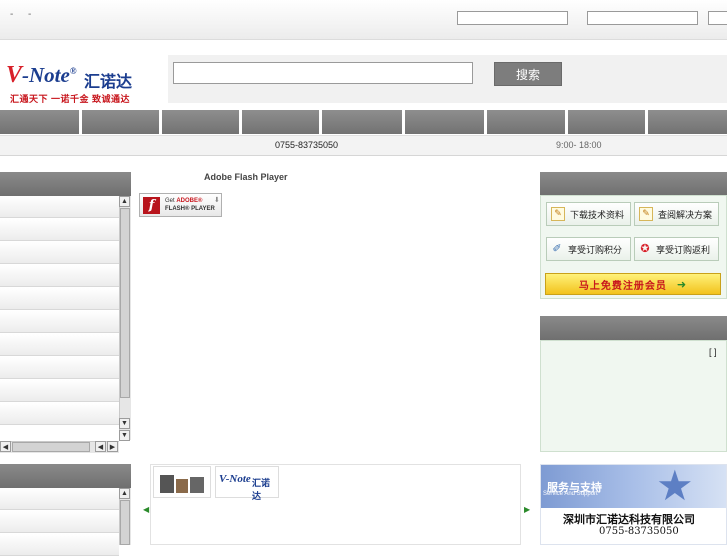 The width and height of the screenshot is (727, 556). Describe the element at coordinates (51, 447) in the screenshot. I see `h-scroll-thumb` at that location.